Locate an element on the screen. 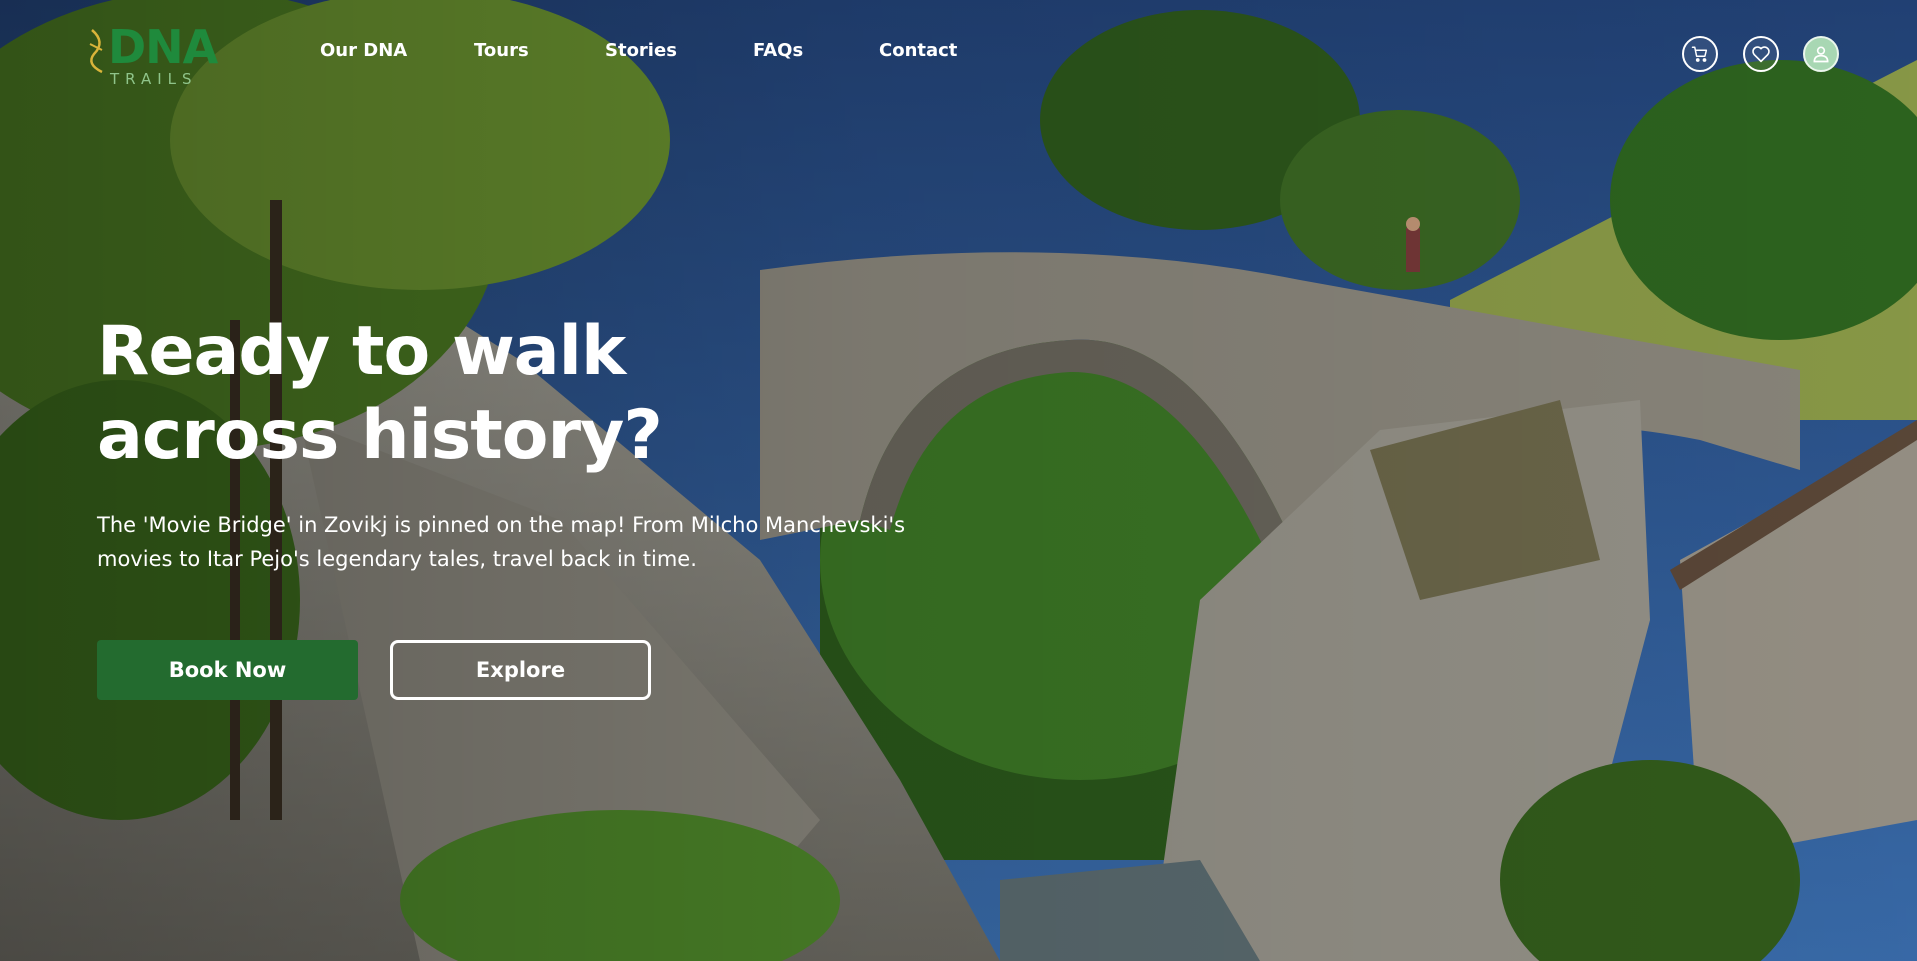 The width and height of the screenshot is (1917, 961). brand-tagline: TRAILS is located at coordinates (154, 79).